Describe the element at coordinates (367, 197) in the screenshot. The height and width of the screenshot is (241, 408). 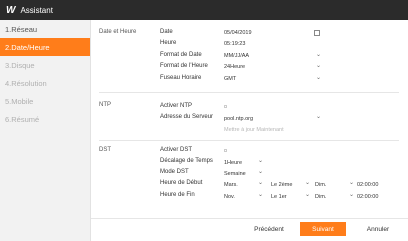
I see `dst-end-time-field: 02:00:00` at that location.